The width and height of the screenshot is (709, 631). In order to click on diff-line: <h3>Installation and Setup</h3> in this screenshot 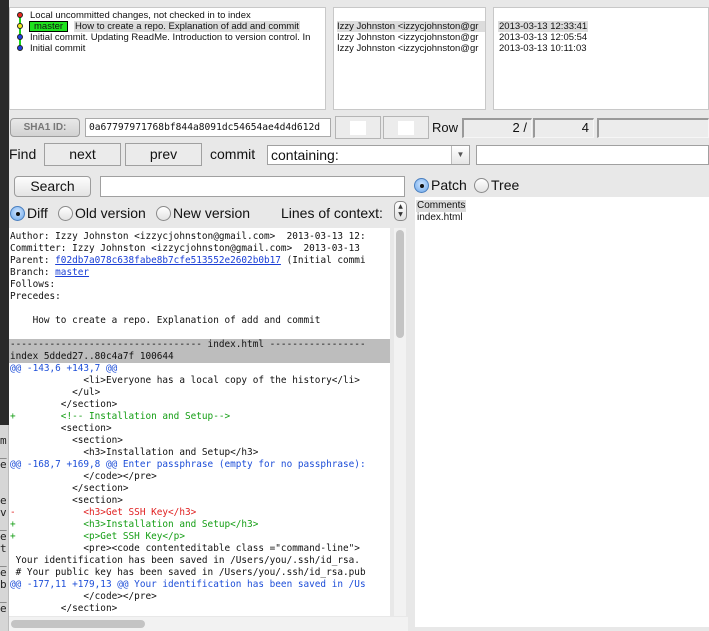, I will do `click(134, 452)`.